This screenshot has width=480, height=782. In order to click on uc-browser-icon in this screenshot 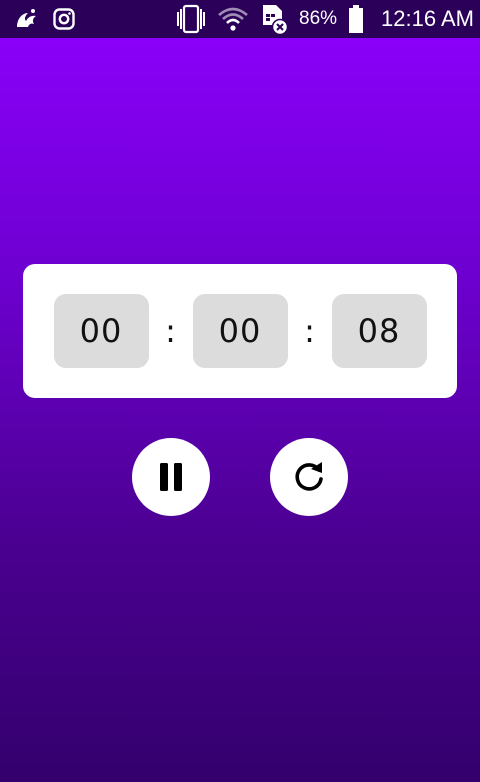, I will do `click(27, 19)`.